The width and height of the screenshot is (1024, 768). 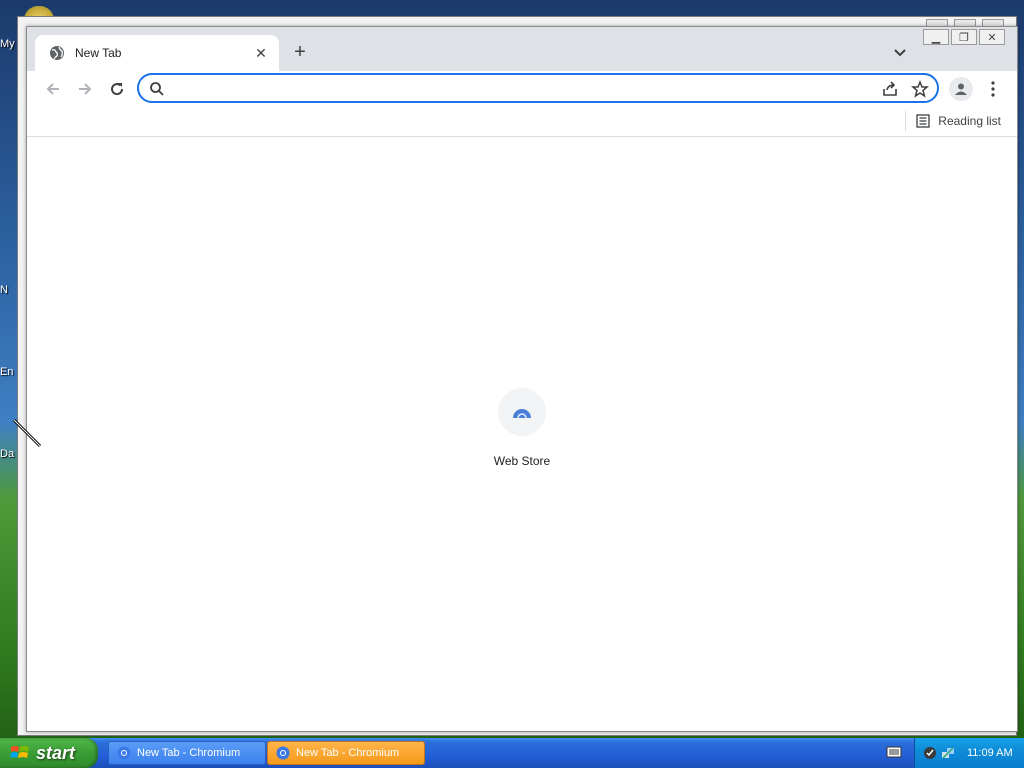 I want to click on security-shield-icon, so click(x=930, y=753).